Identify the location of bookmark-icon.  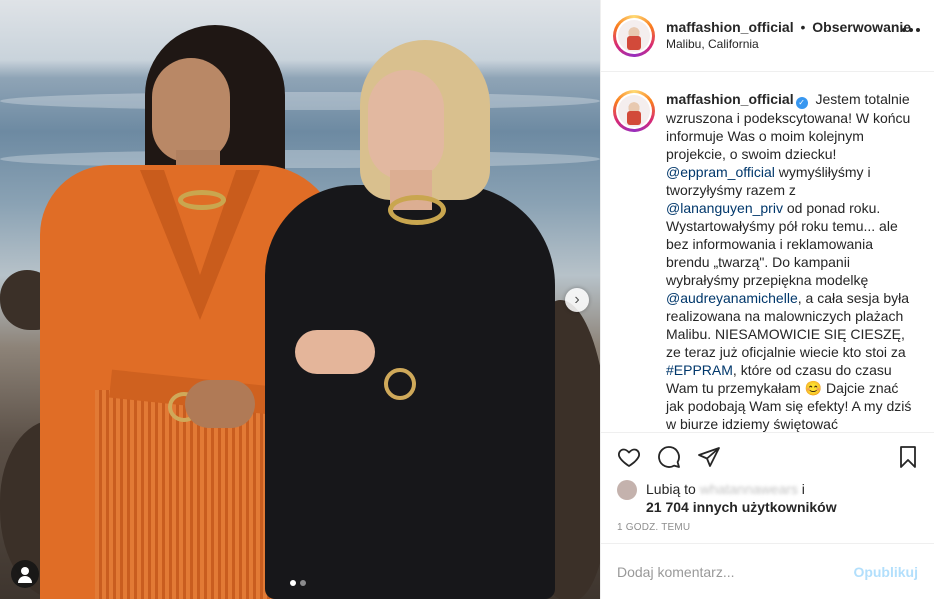
(908, 457).